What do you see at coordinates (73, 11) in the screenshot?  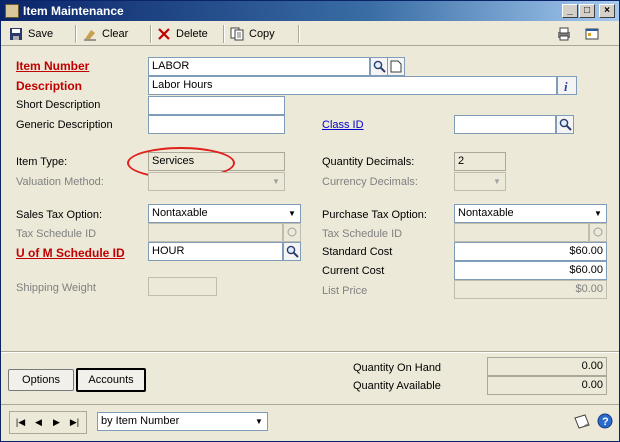 I see `window-title: Item Maintenance` at bounding box center [73, 11].